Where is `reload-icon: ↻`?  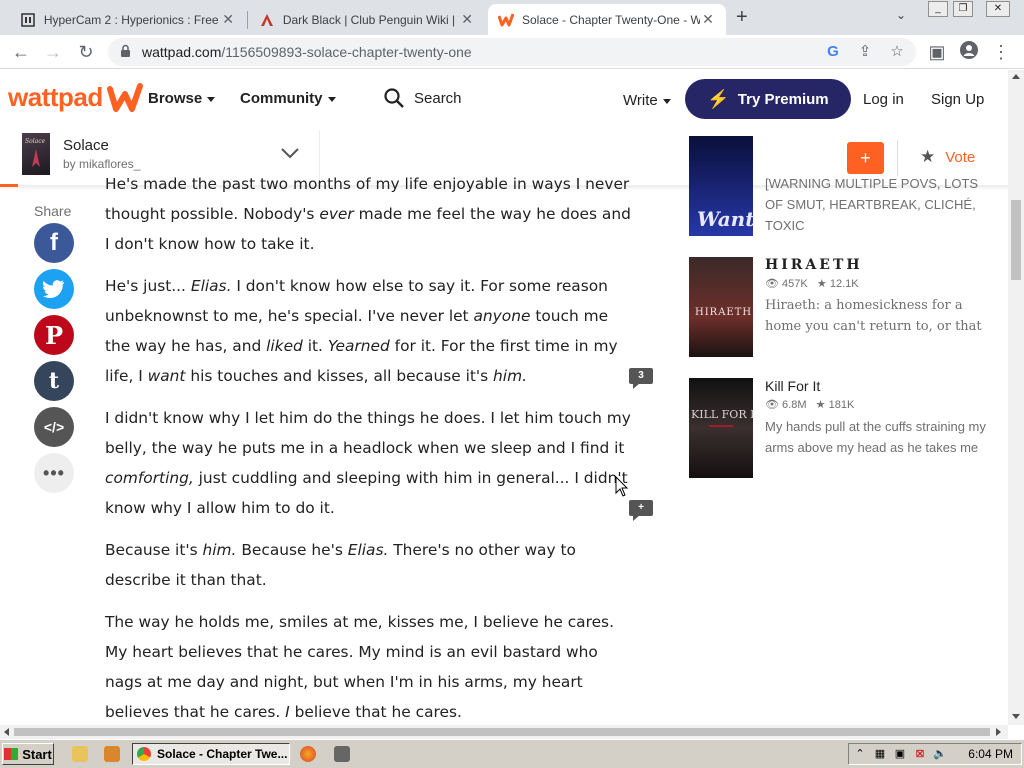
reload-icon: ↻ is located at coordinates (86, 52).